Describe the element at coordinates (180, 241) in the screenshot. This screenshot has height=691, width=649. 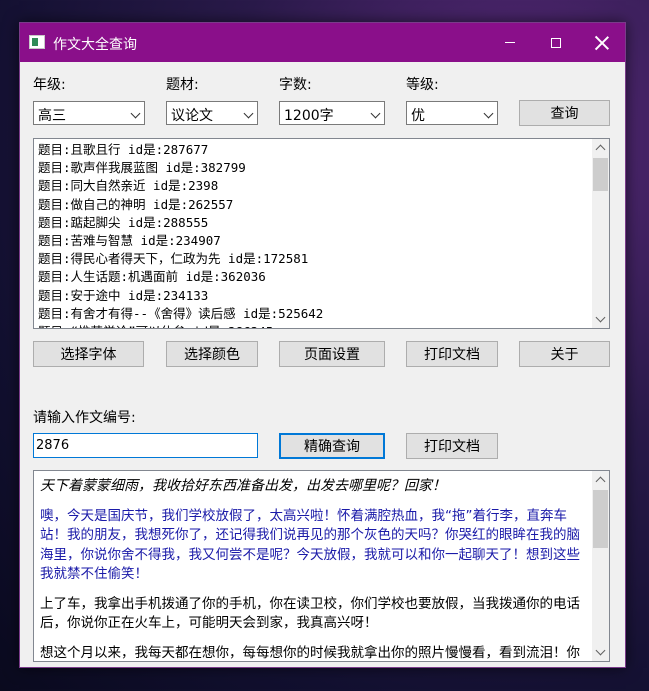
I see `result-item: 题目:苦难与智慧 id是:234907` at that location.